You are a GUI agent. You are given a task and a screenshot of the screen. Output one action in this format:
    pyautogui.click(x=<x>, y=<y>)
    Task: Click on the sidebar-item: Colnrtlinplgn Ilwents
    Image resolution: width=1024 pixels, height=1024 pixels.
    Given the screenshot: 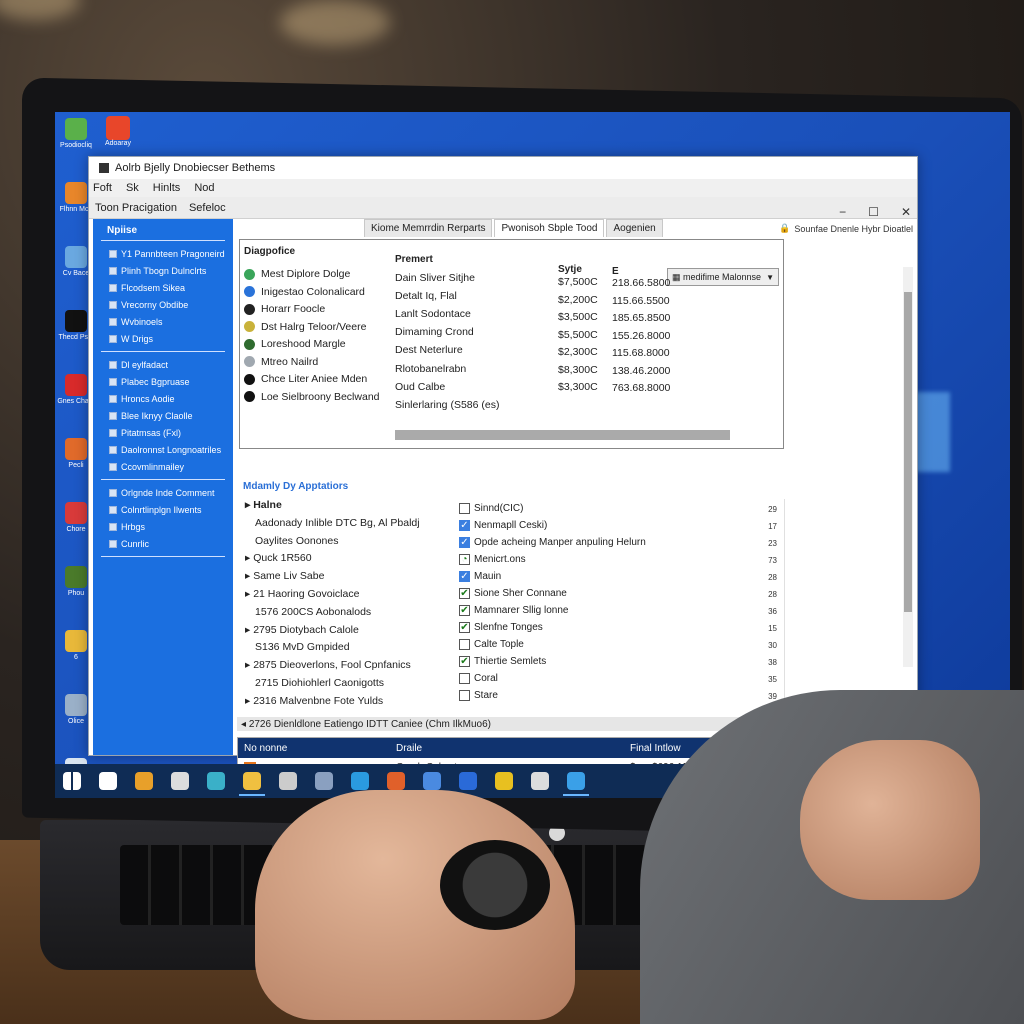 What is the action you would take?
    pyautogui.click(x=163, y=509)
    